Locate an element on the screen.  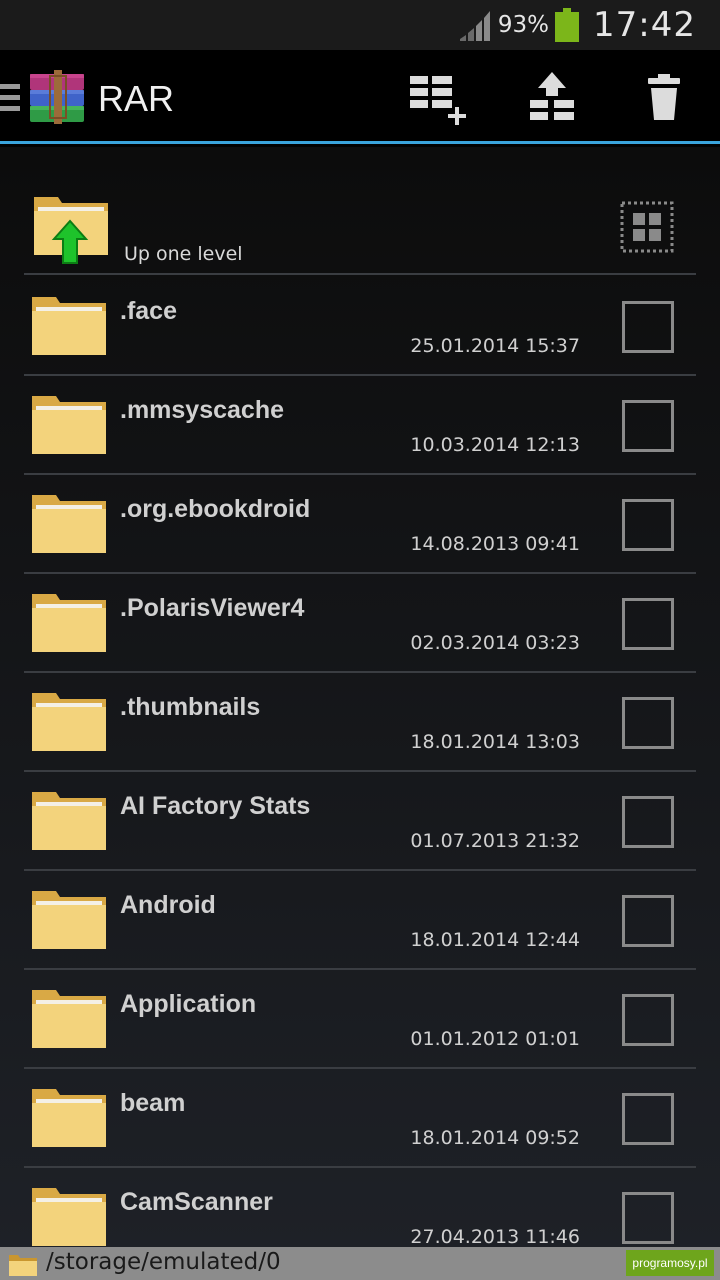
file-name: CamScanner is located at coordinates (196, 1202).